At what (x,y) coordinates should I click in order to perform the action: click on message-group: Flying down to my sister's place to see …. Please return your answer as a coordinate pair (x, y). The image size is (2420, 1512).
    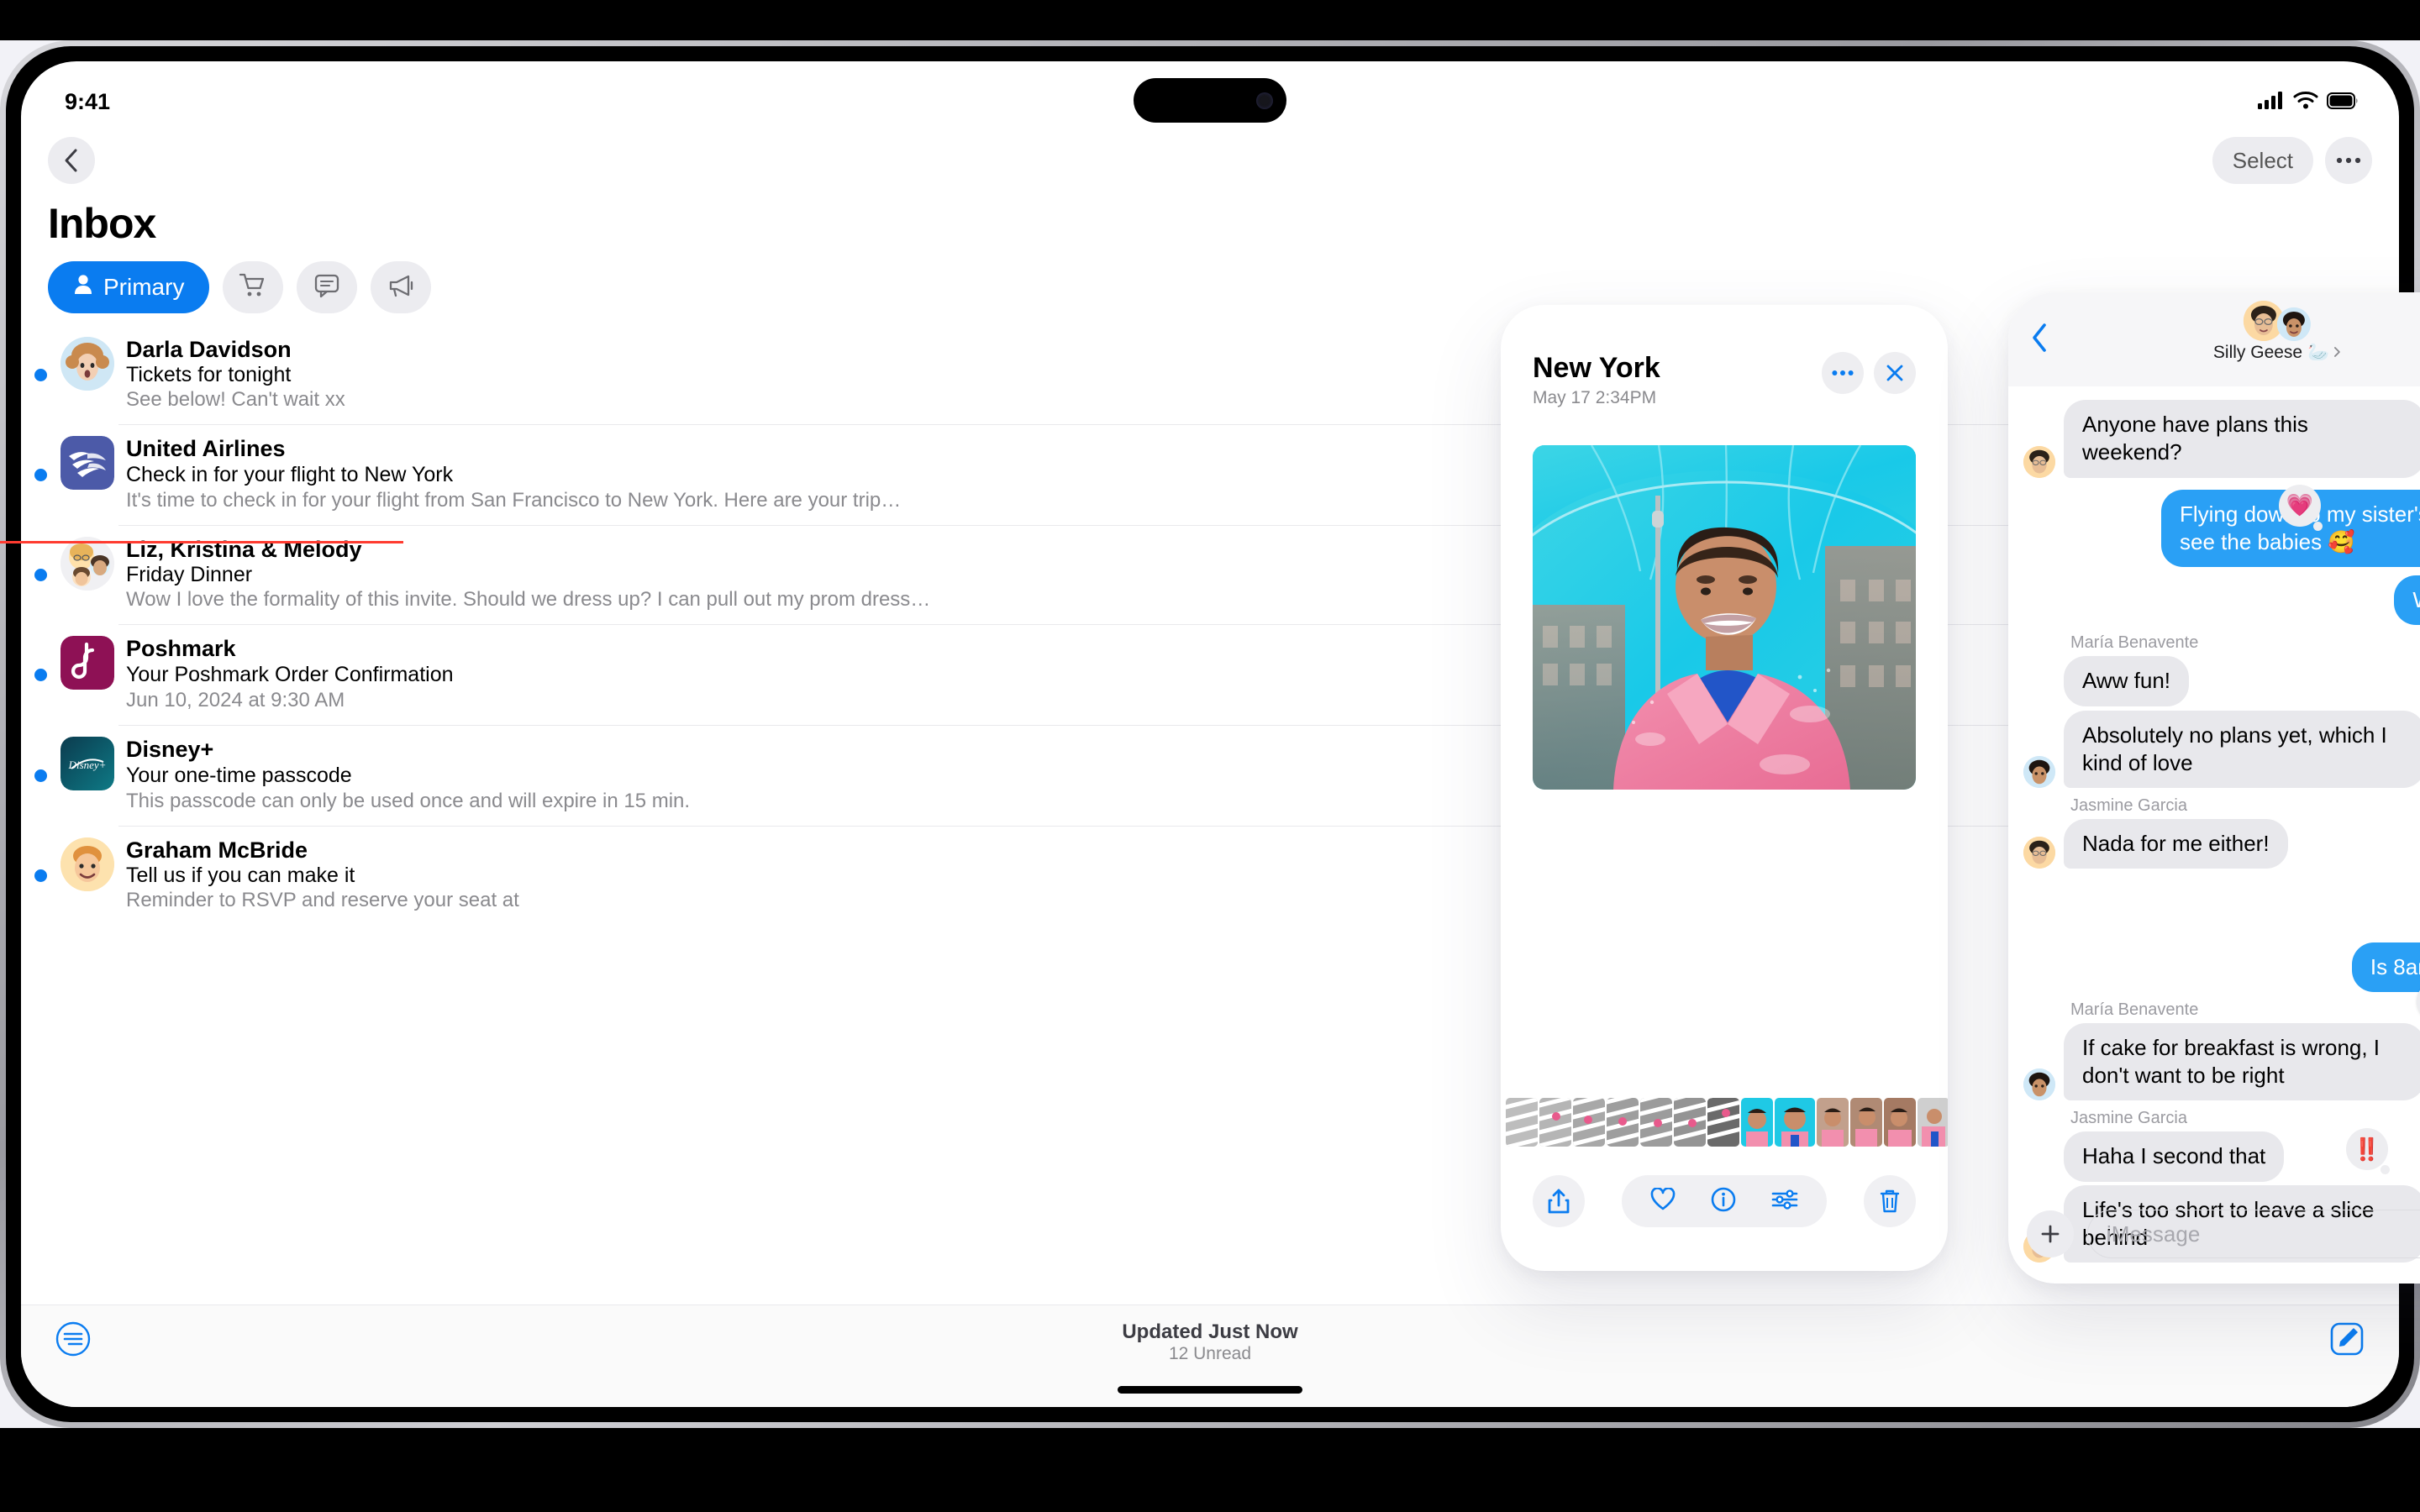
    Looking at the image, I should click on (2221, 528).